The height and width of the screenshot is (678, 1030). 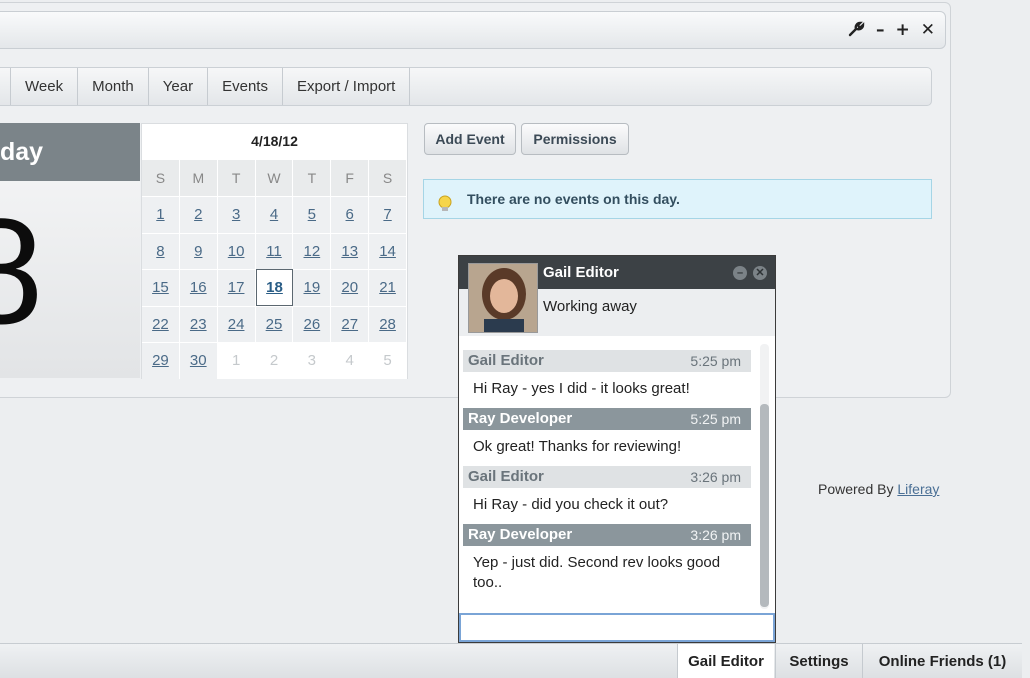 I want to click on portlet-controls: – + ✕, so click(x=891, y=31).